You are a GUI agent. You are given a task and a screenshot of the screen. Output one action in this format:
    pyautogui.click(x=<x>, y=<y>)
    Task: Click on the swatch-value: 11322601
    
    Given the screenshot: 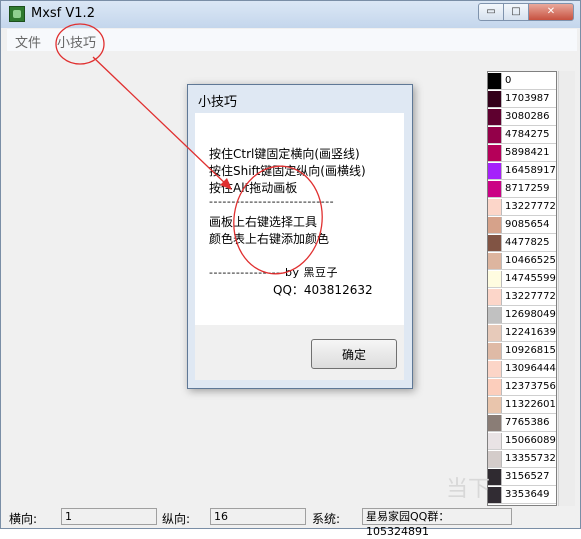 What is the action you would take?
    pyautogui.click(x=530, y=404)
    